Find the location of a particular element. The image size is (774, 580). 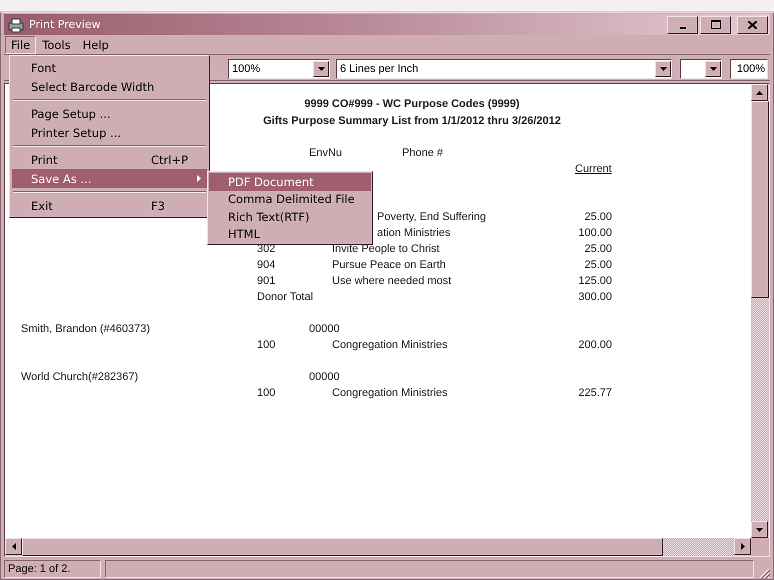

amount: 125.00 is located at coordinates (594, 281).